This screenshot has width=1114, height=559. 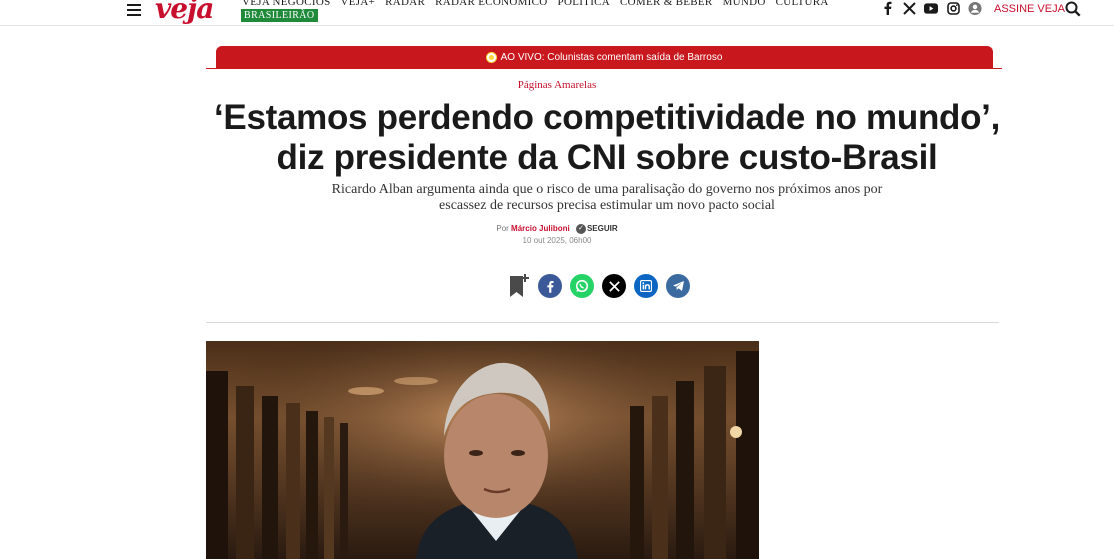 I want to click on live-banner-underline, so click(x=604, y=68).